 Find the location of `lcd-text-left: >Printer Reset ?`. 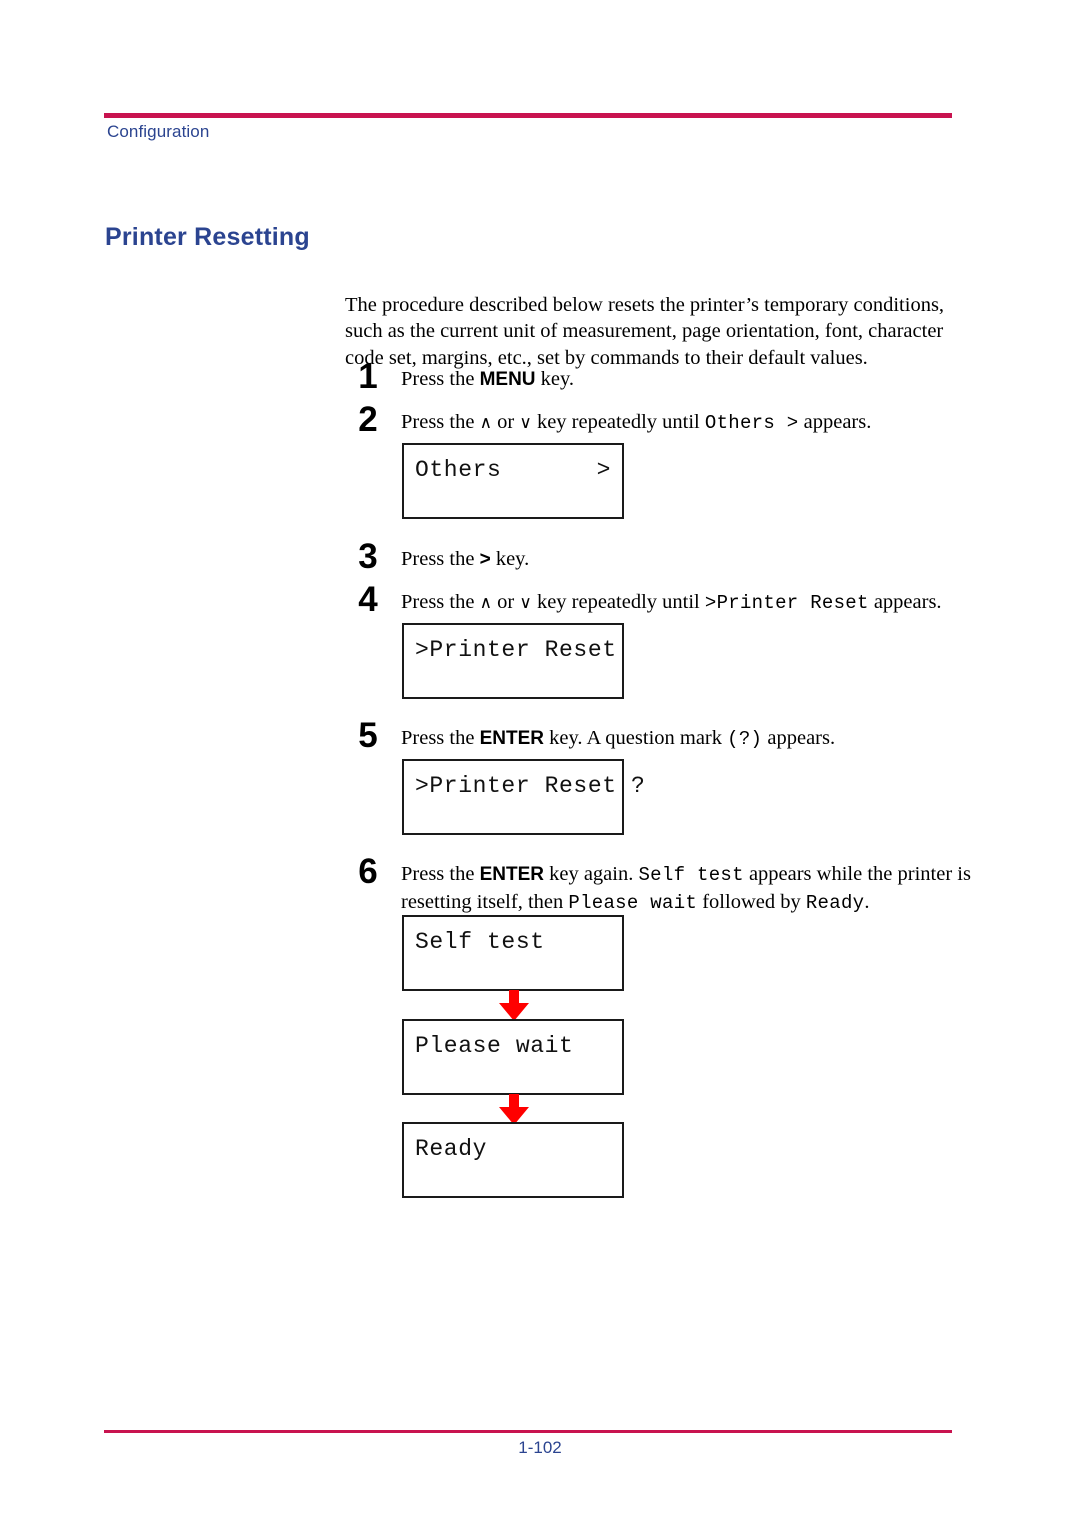

lcd-text-left: >Printer Reset ? is located at coordinates (530, 786).